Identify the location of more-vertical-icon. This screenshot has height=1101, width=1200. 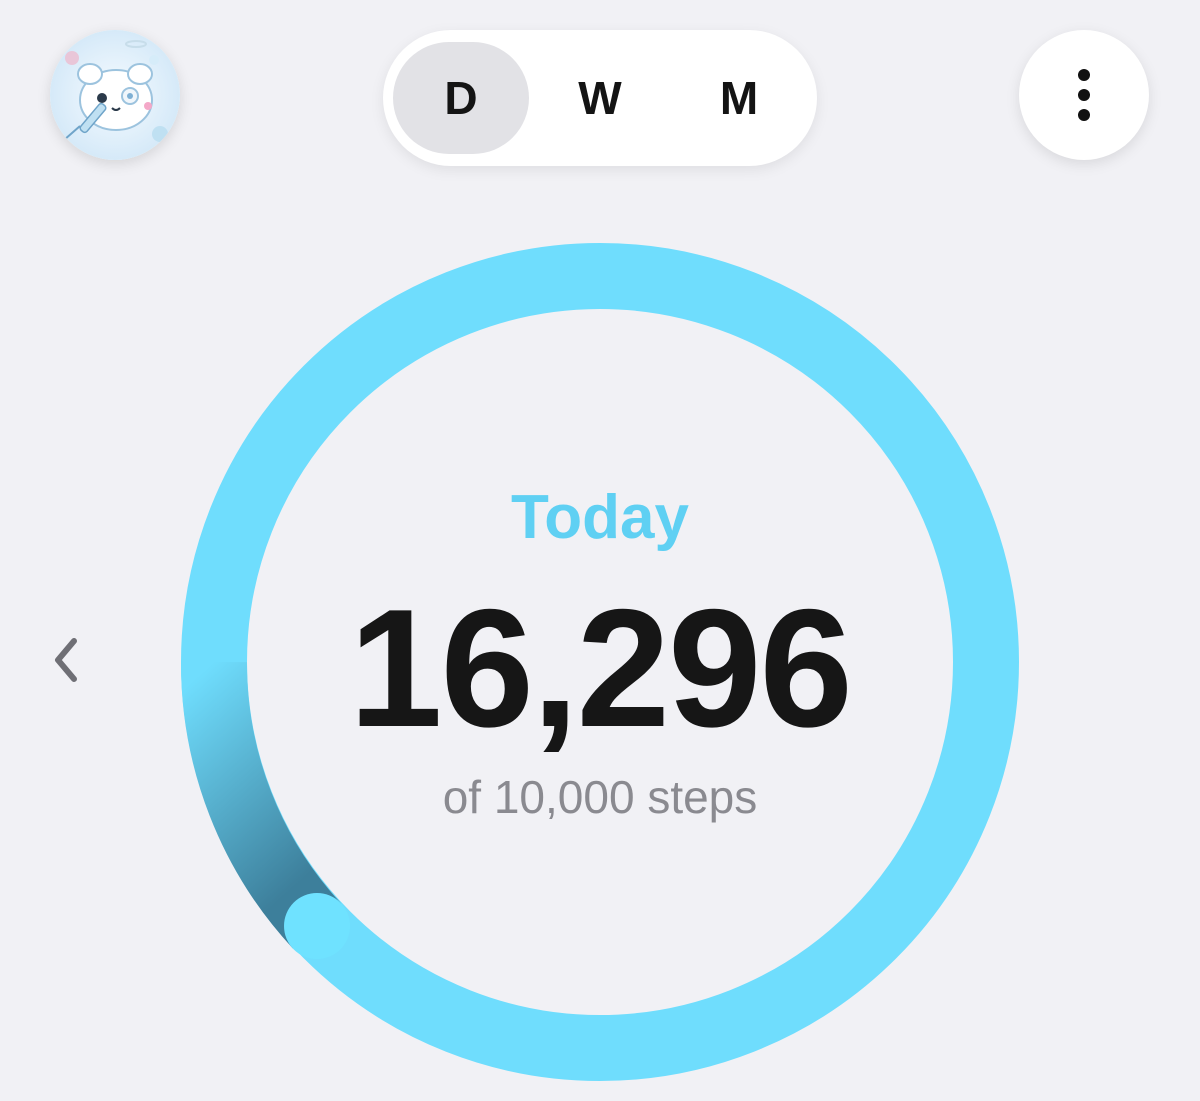
(1084, 95).